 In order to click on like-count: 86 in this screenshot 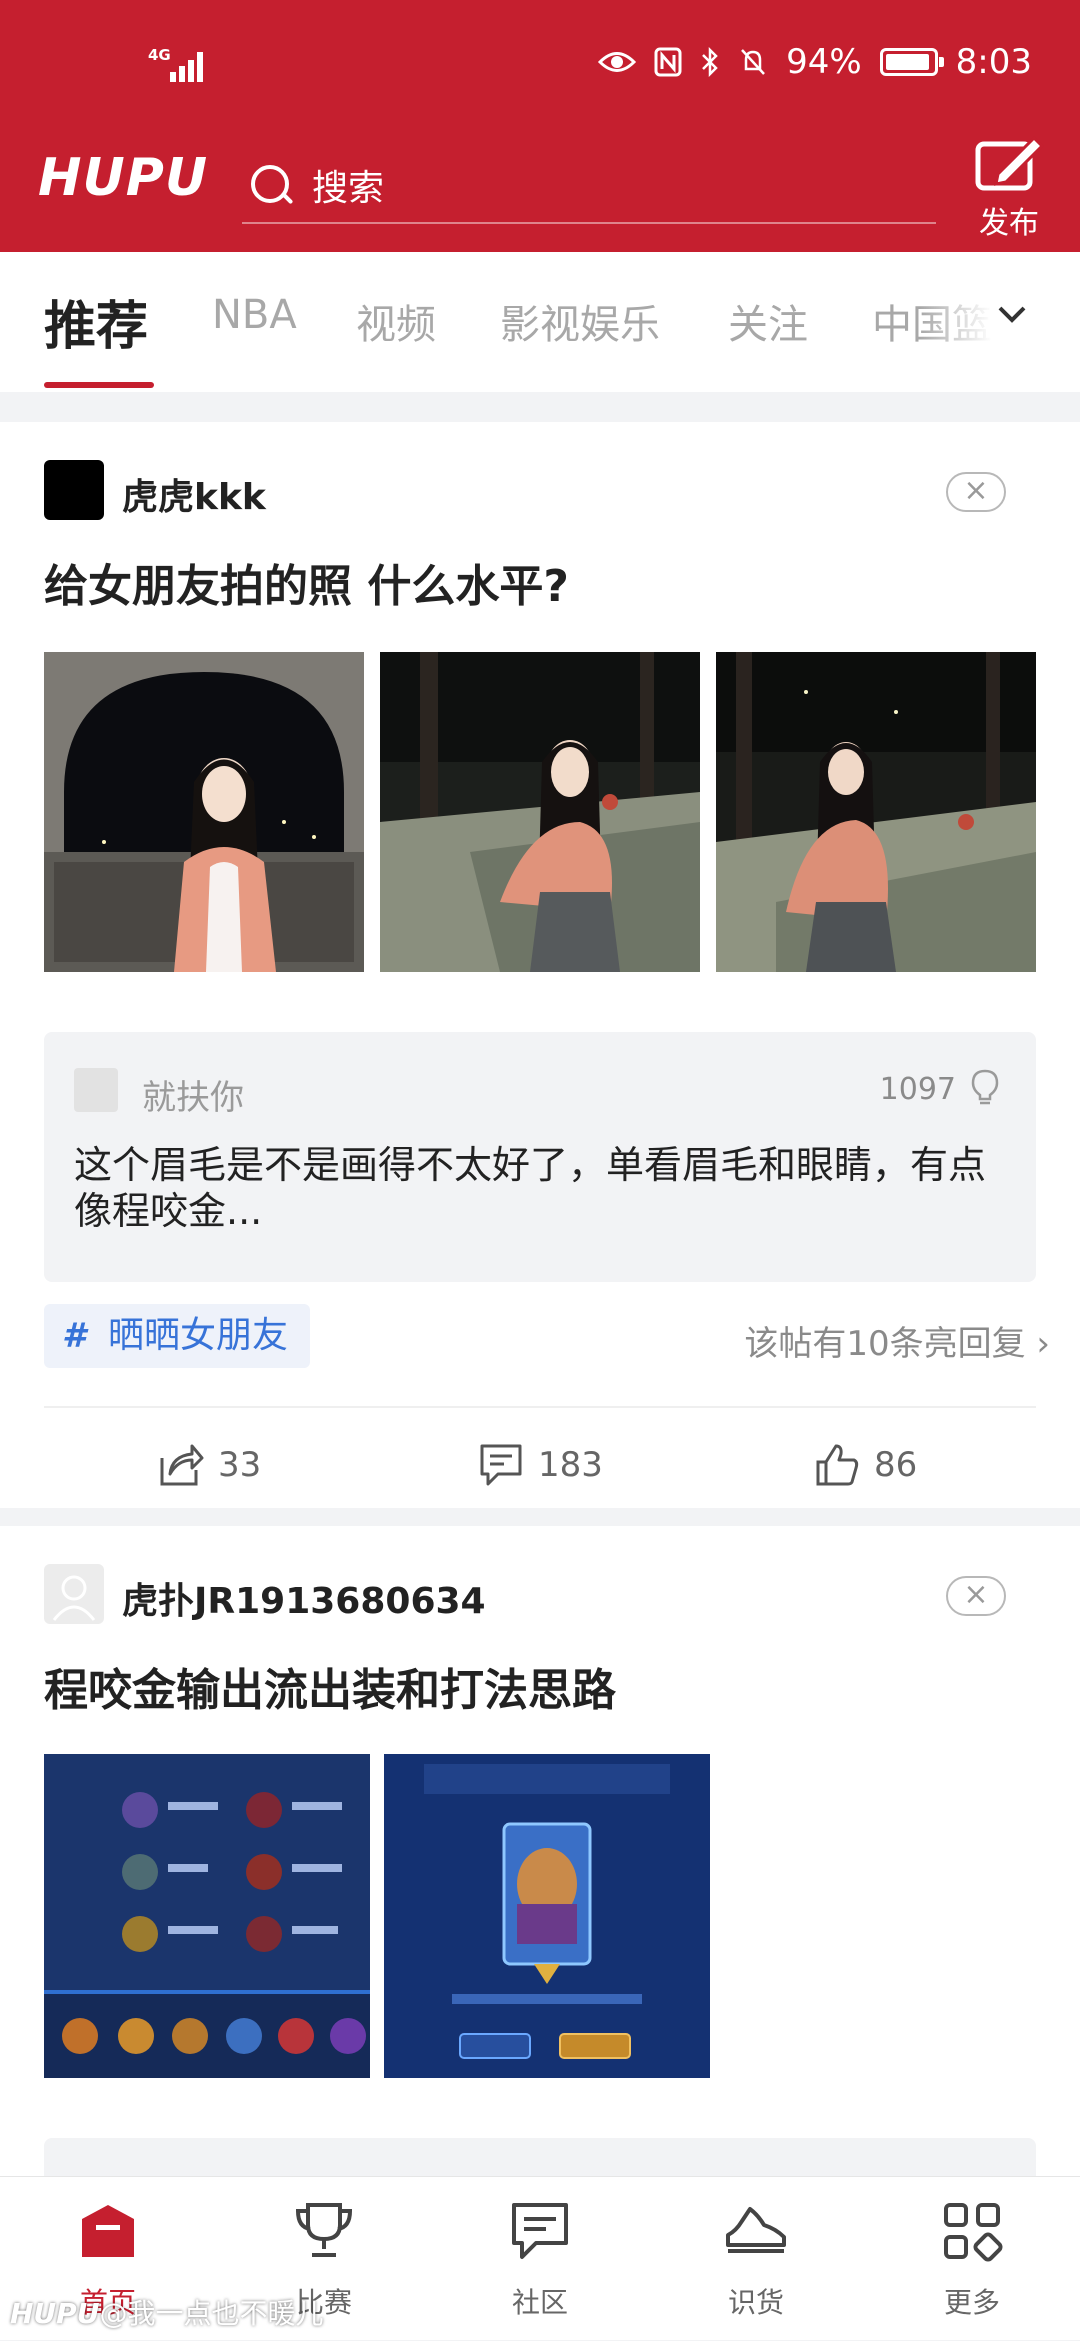, I will do `click(896, 1465)`.